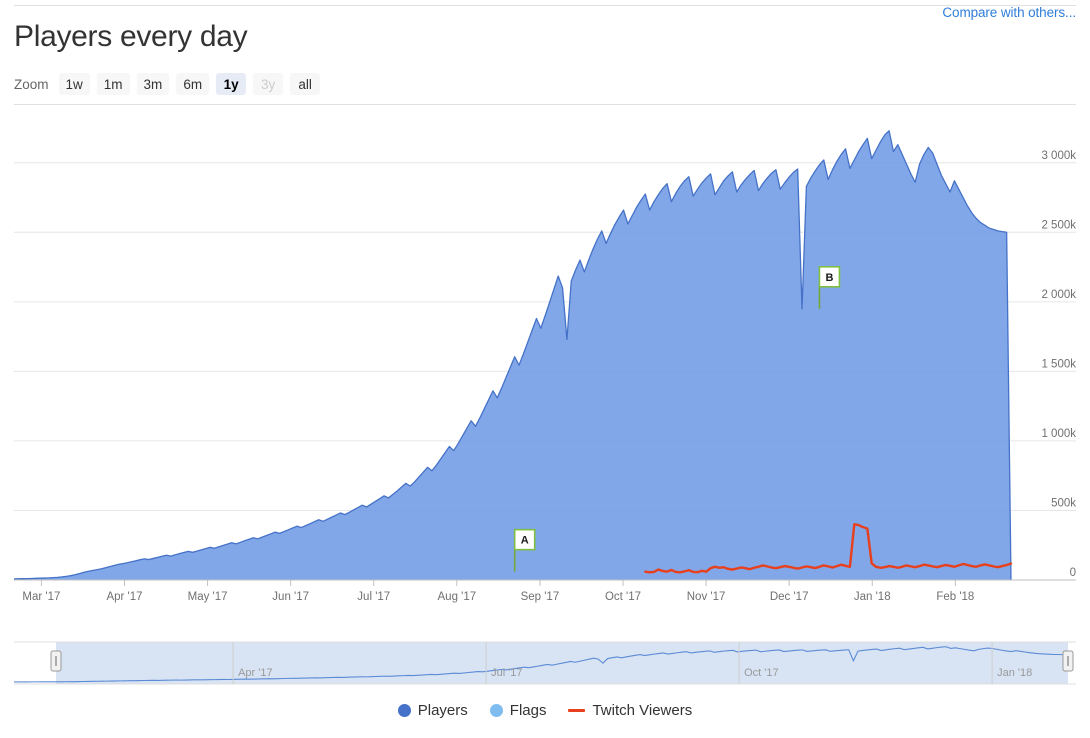  I want to click on range-button-6m: 6m, so click(193, 84).